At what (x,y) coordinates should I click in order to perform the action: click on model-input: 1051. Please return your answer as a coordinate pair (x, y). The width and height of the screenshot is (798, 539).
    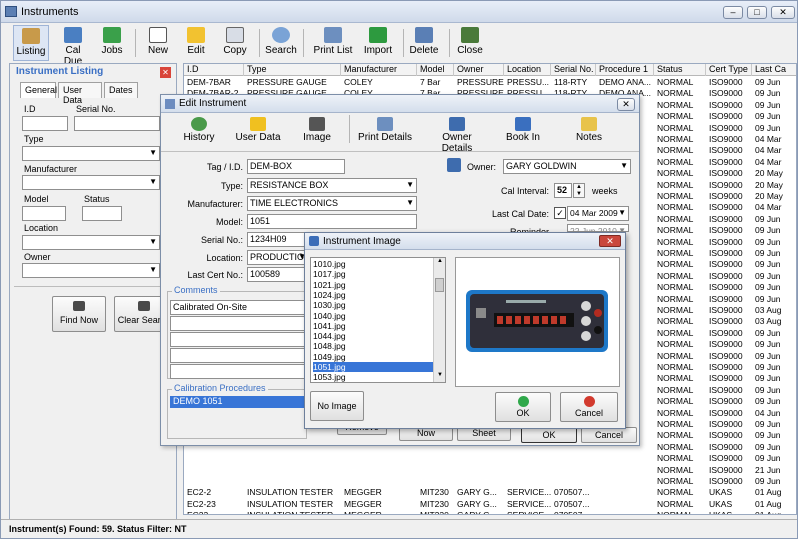
    Looking at the image, I should click on (332, 221).